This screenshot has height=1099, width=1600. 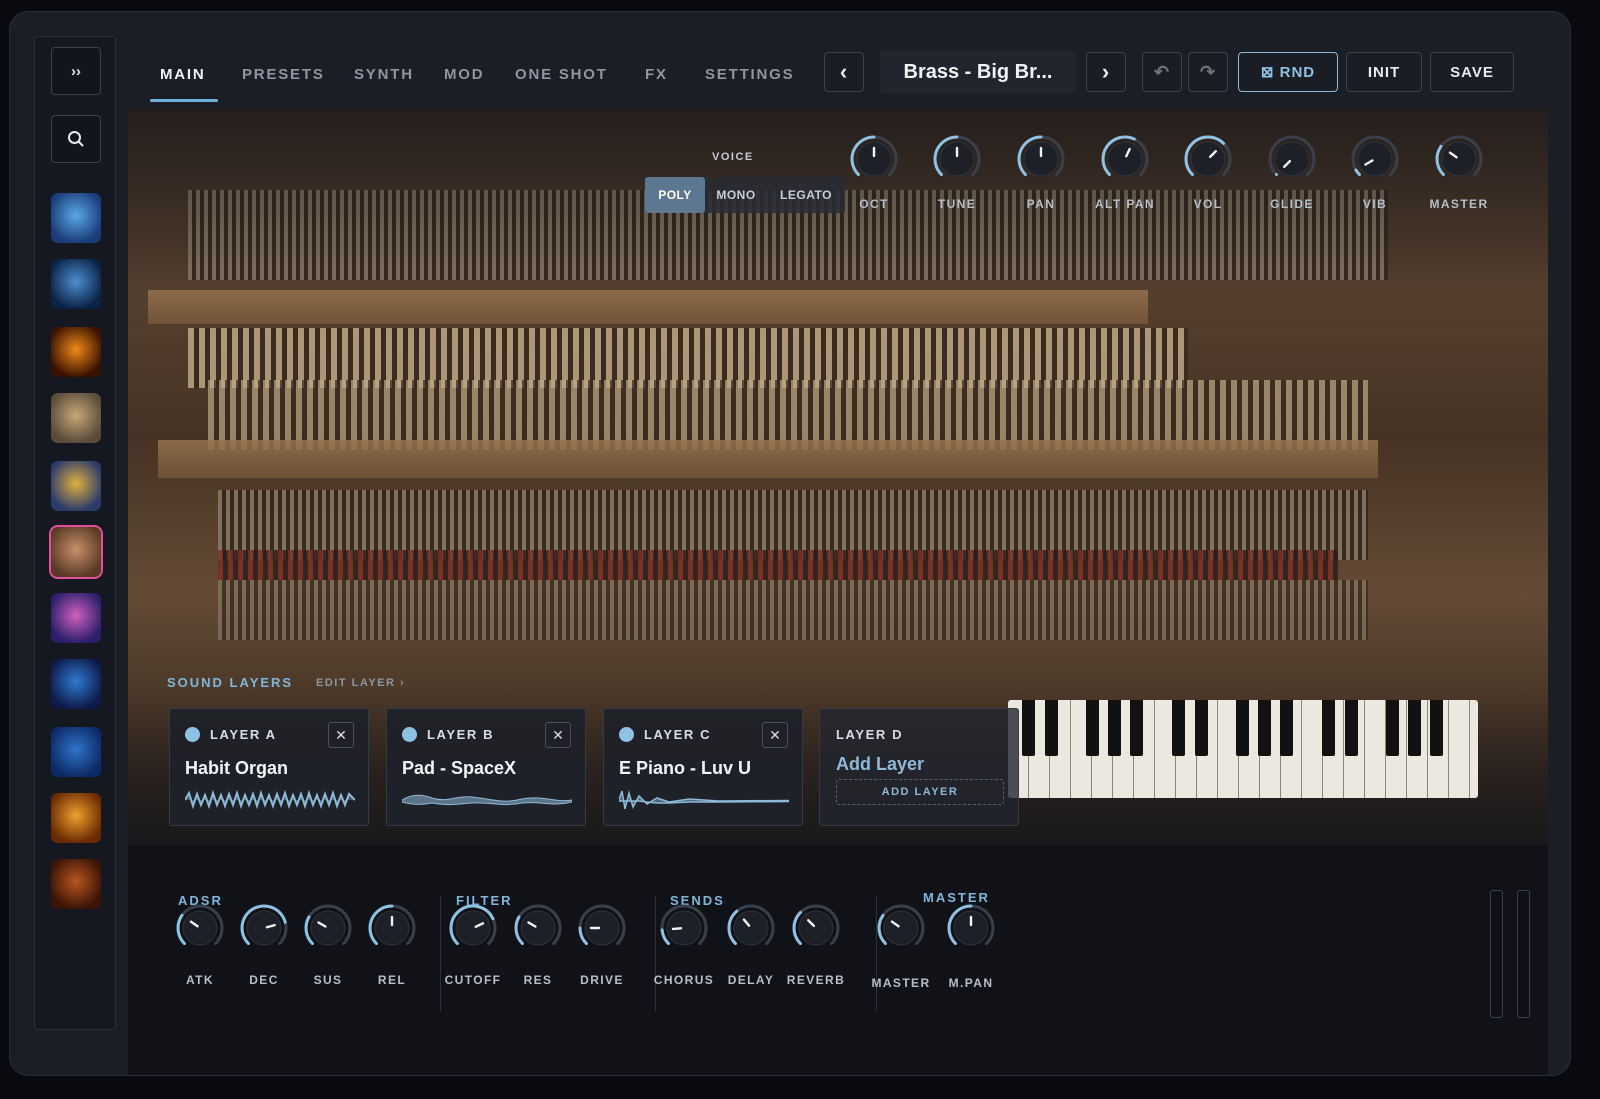 I want to click on layer-preset-name: Pad - SpaceX, so click(x=459, y=768).